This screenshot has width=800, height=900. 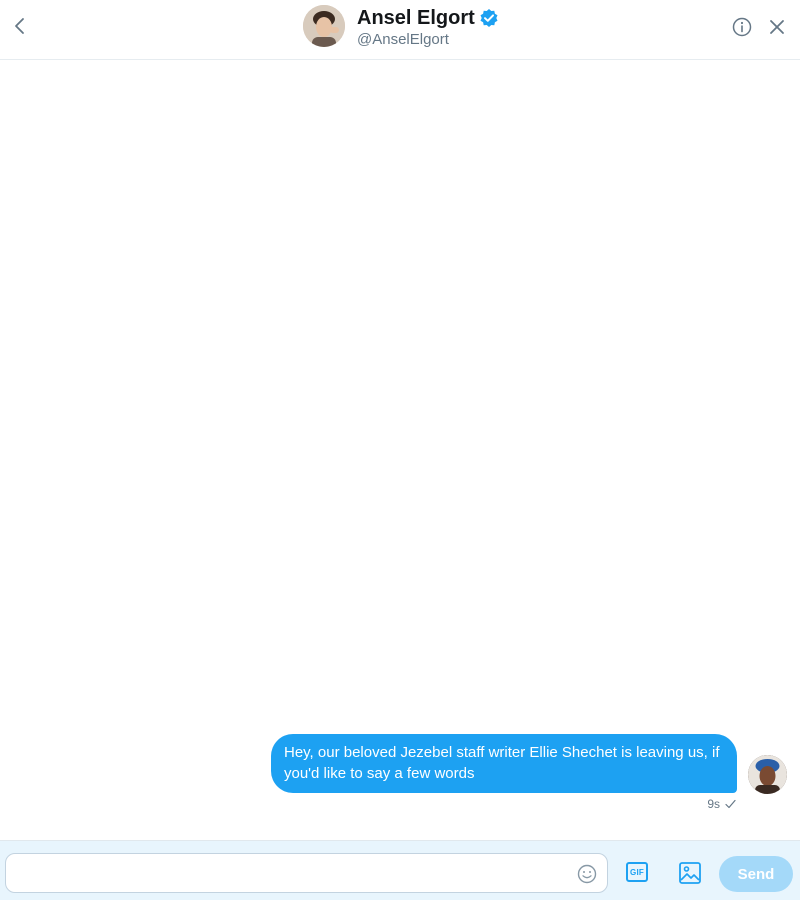 I want to click on close-button, so click(x=777, y=27).